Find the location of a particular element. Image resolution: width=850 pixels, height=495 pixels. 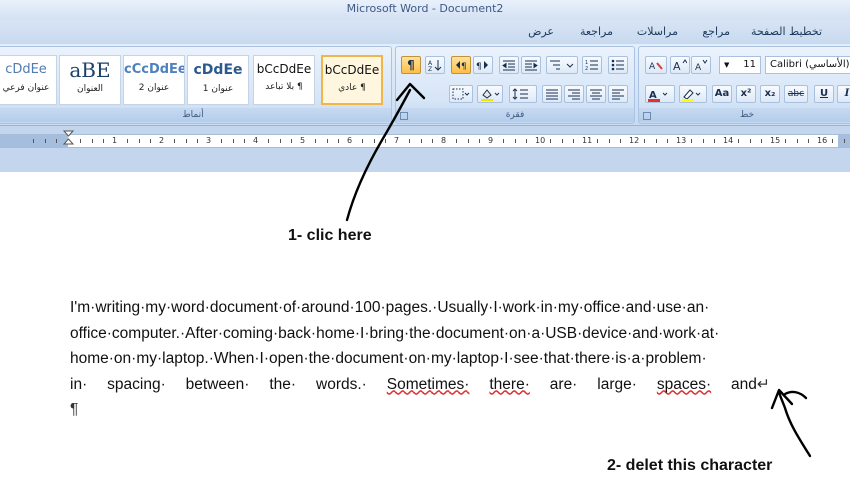

shading-button is located at coordinates (490, 94).